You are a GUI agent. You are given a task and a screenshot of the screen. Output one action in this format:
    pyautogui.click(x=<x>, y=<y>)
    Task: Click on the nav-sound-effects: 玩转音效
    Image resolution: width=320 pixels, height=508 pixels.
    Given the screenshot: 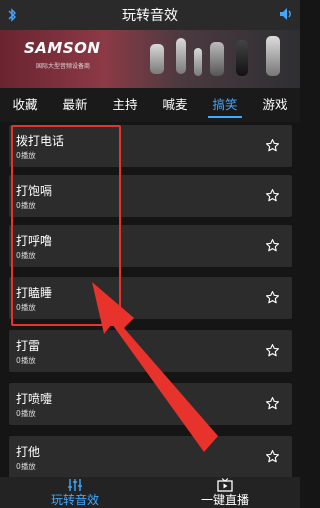 What is the action you would take?
    pyautogui.click(x=75, y=492)
    